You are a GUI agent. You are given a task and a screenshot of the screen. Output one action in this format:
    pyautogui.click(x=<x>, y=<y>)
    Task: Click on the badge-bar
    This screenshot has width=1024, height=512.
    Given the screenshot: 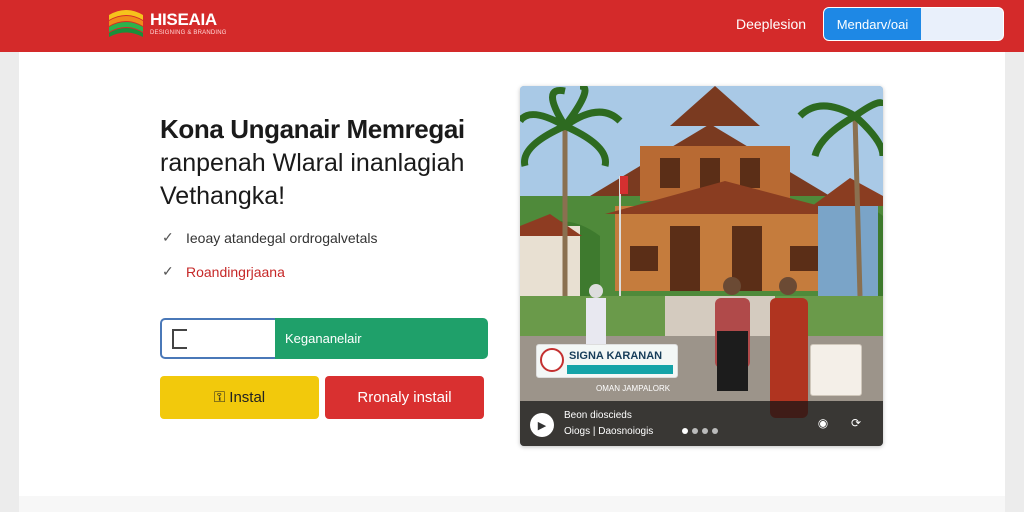 What is the action you would take?
    pyautogui.click(x=620, y=369)
    